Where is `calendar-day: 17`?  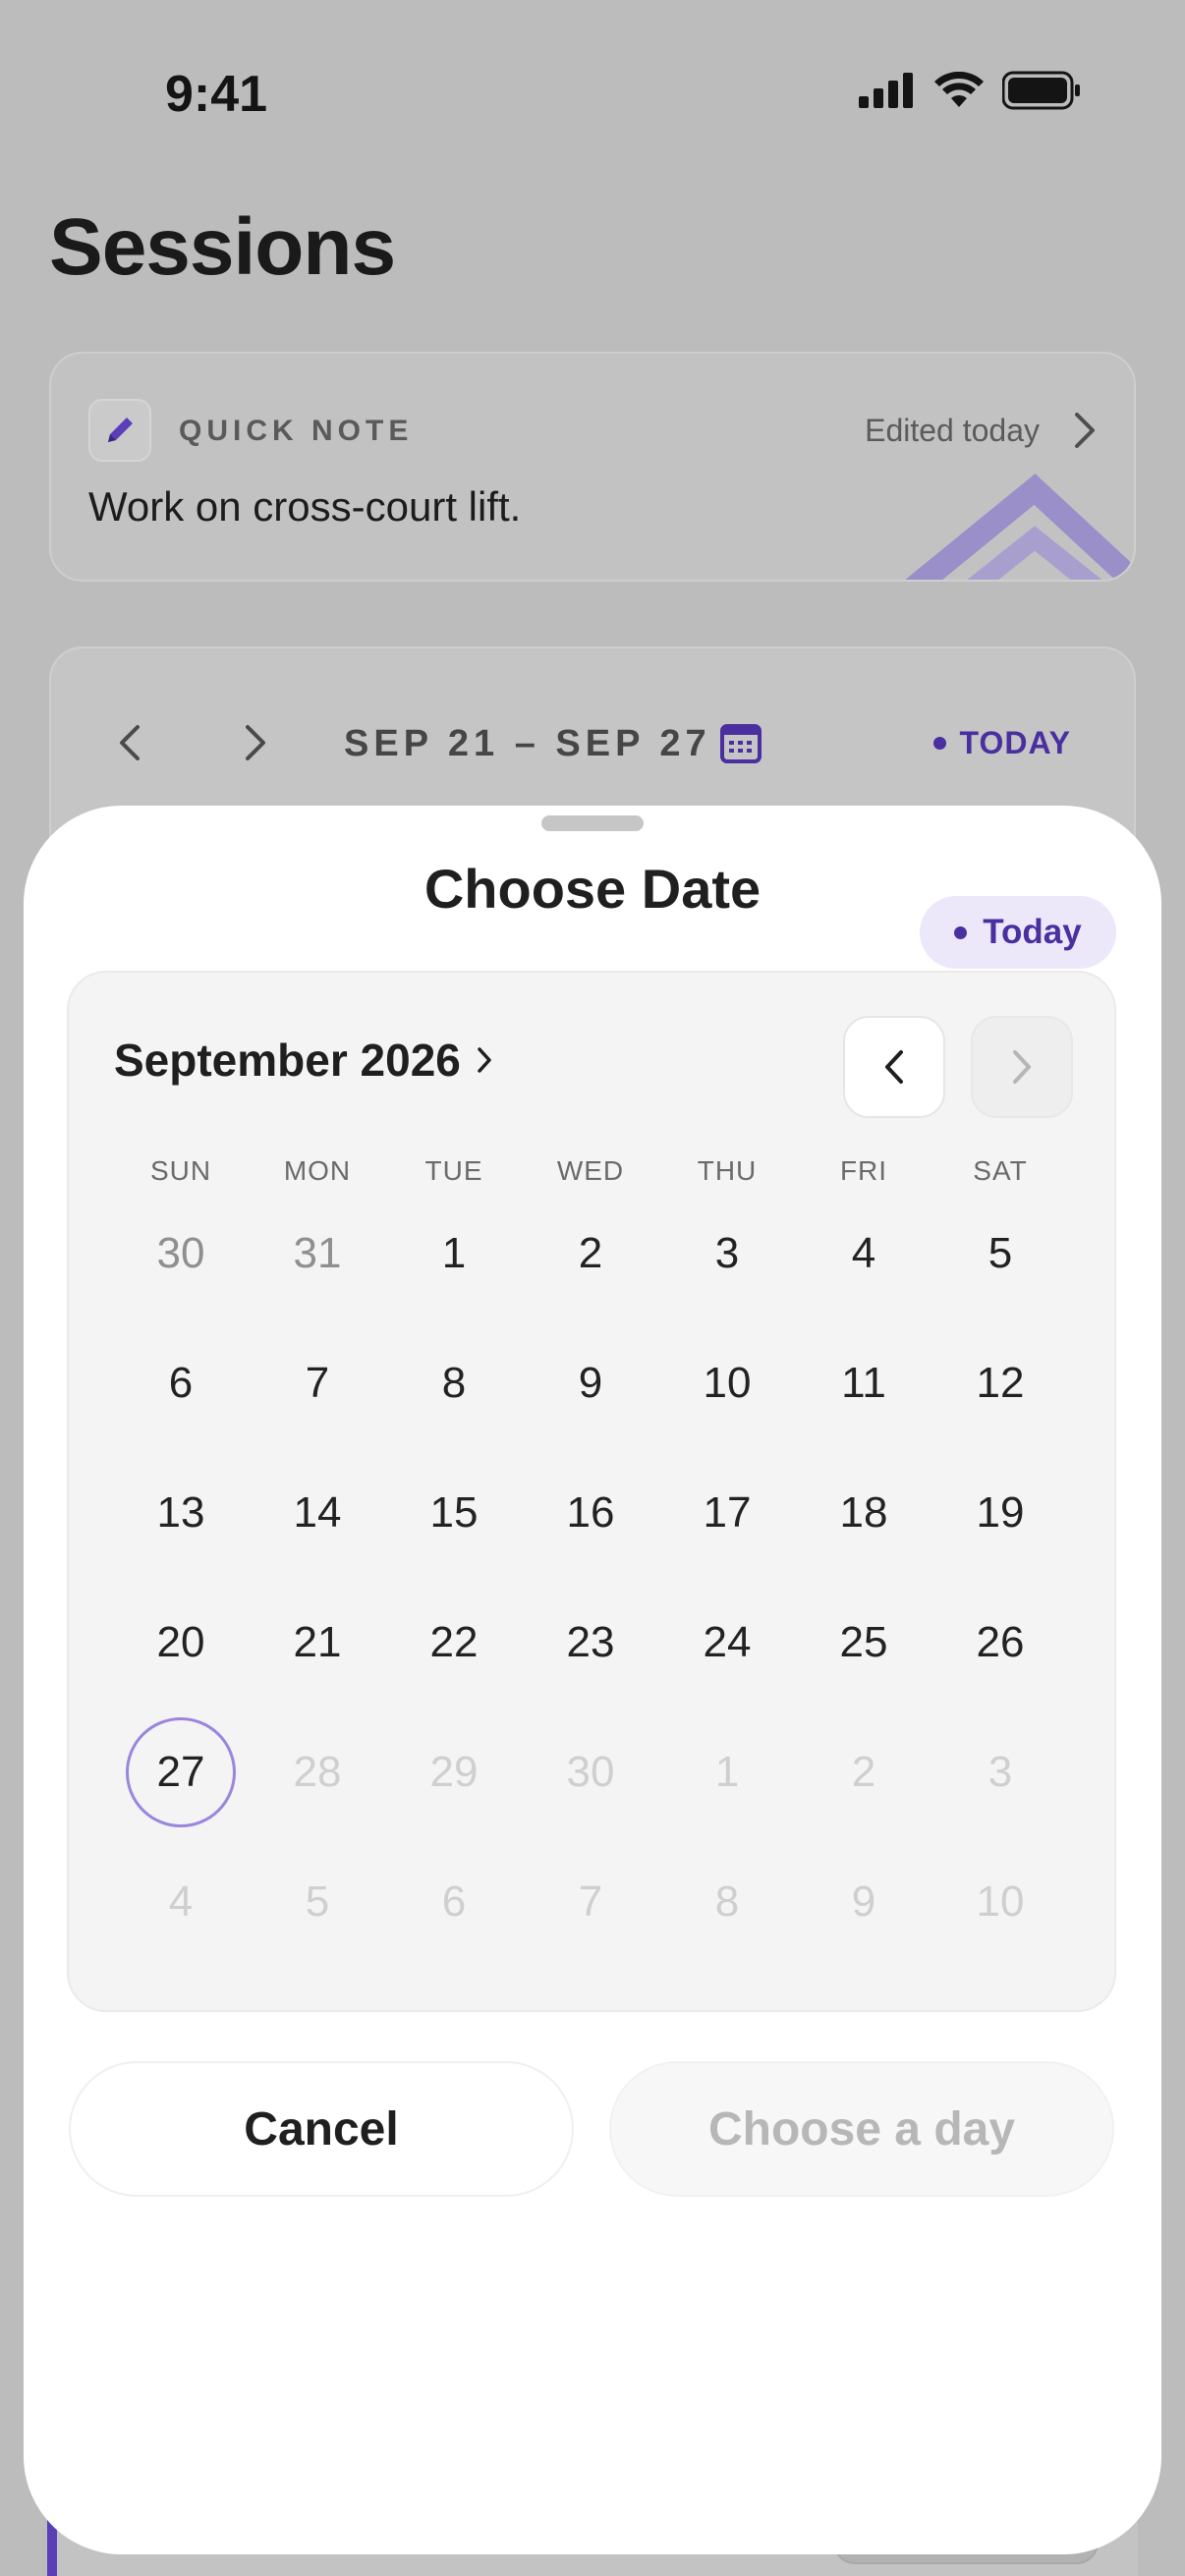 calendar-day: 17 is located at coordinates (727, 1513).